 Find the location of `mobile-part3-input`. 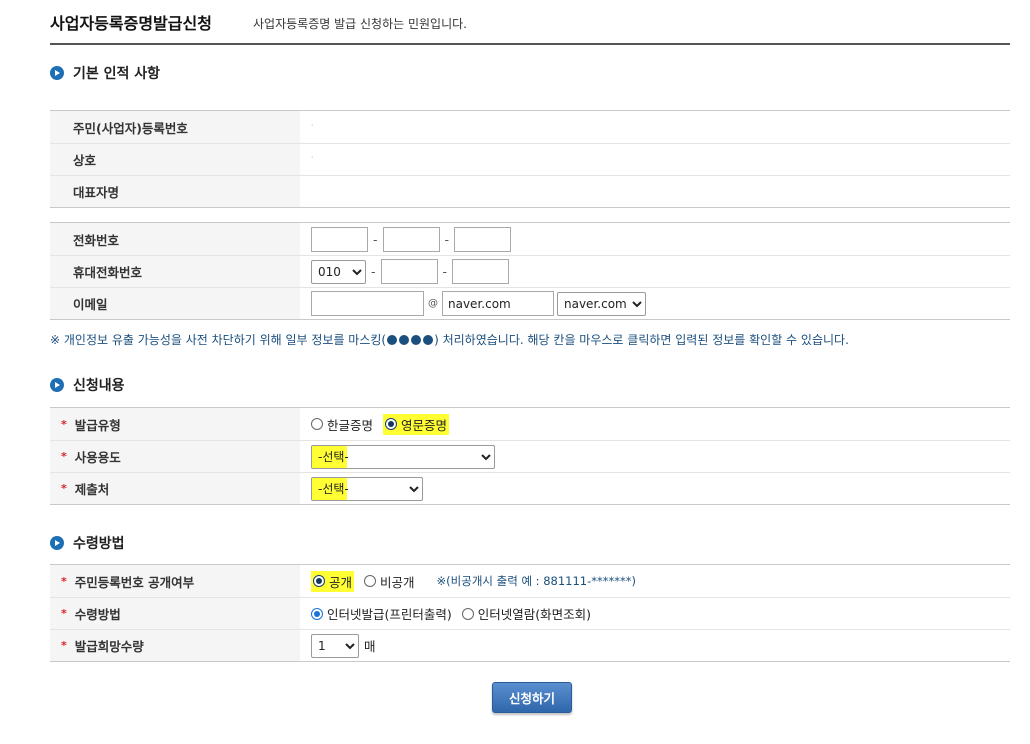

mobile-part3-input is located at coordinates (481, 271).